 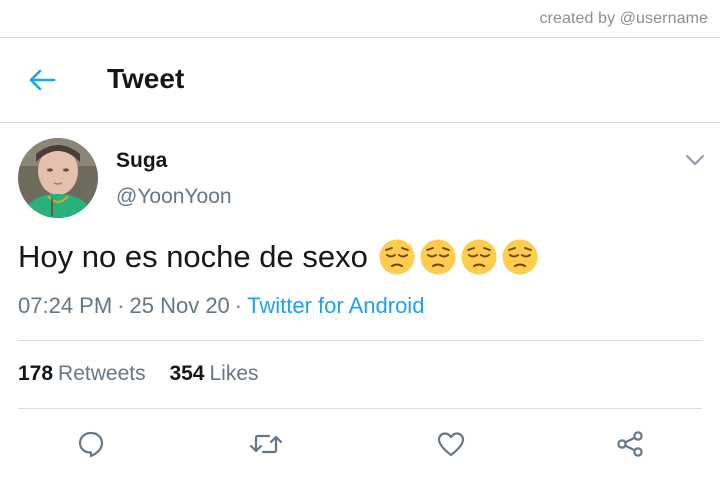 What do you see at coordinates (102, 373) in the screenshot?
I see `retweets-label: Retweets` at bounding box center [102, 373].